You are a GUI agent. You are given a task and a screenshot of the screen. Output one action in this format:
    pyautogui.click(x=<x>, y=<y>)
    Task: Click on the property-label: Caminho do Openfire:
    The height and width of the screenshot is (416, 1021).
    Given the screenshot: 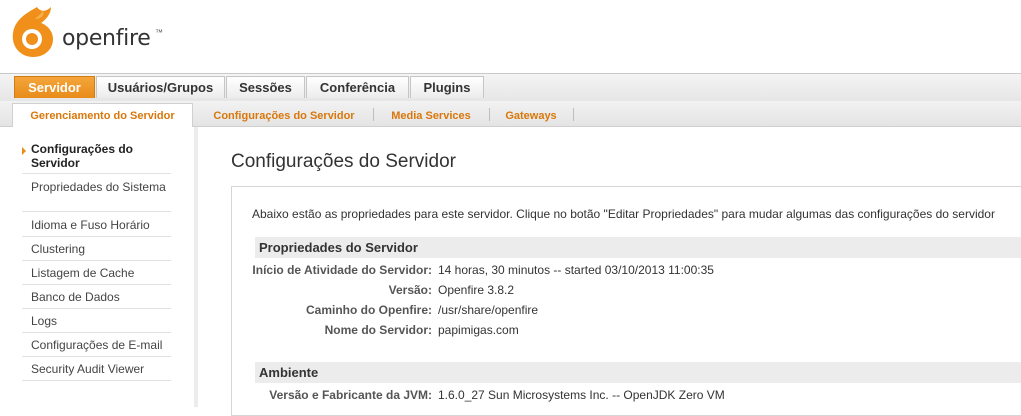 What is the action you would take?
    pyautogui.click(x=369, y=310)
    